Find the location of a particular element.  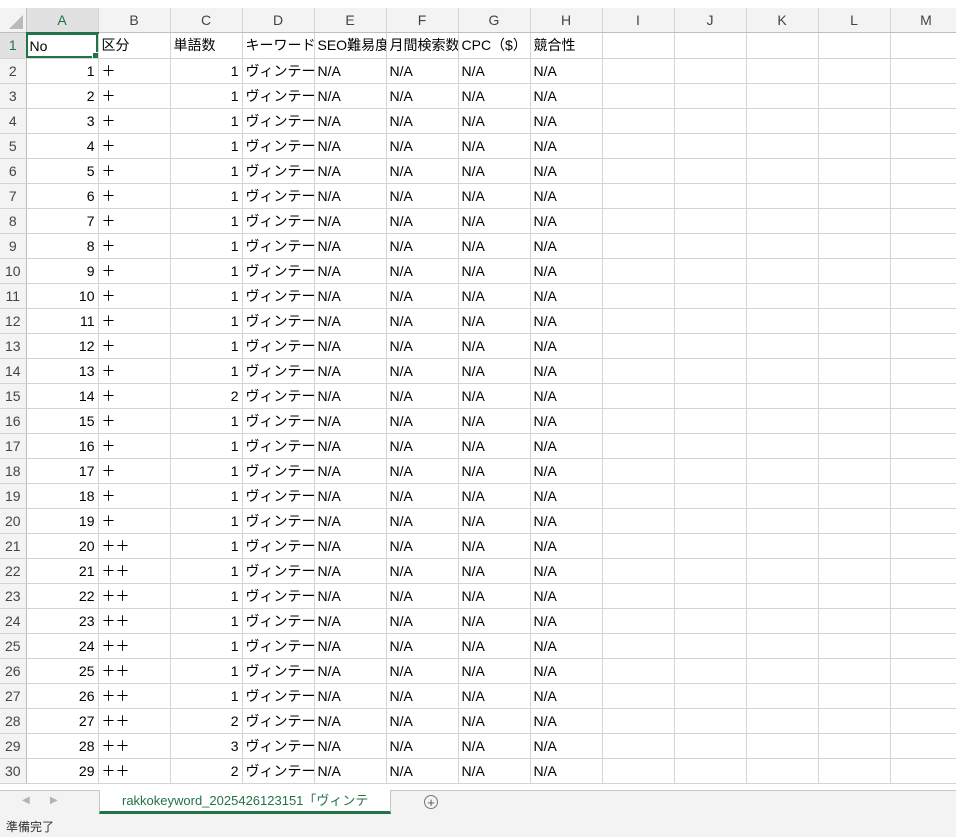

cell-no: 10 is located at coordinates (62, 296).